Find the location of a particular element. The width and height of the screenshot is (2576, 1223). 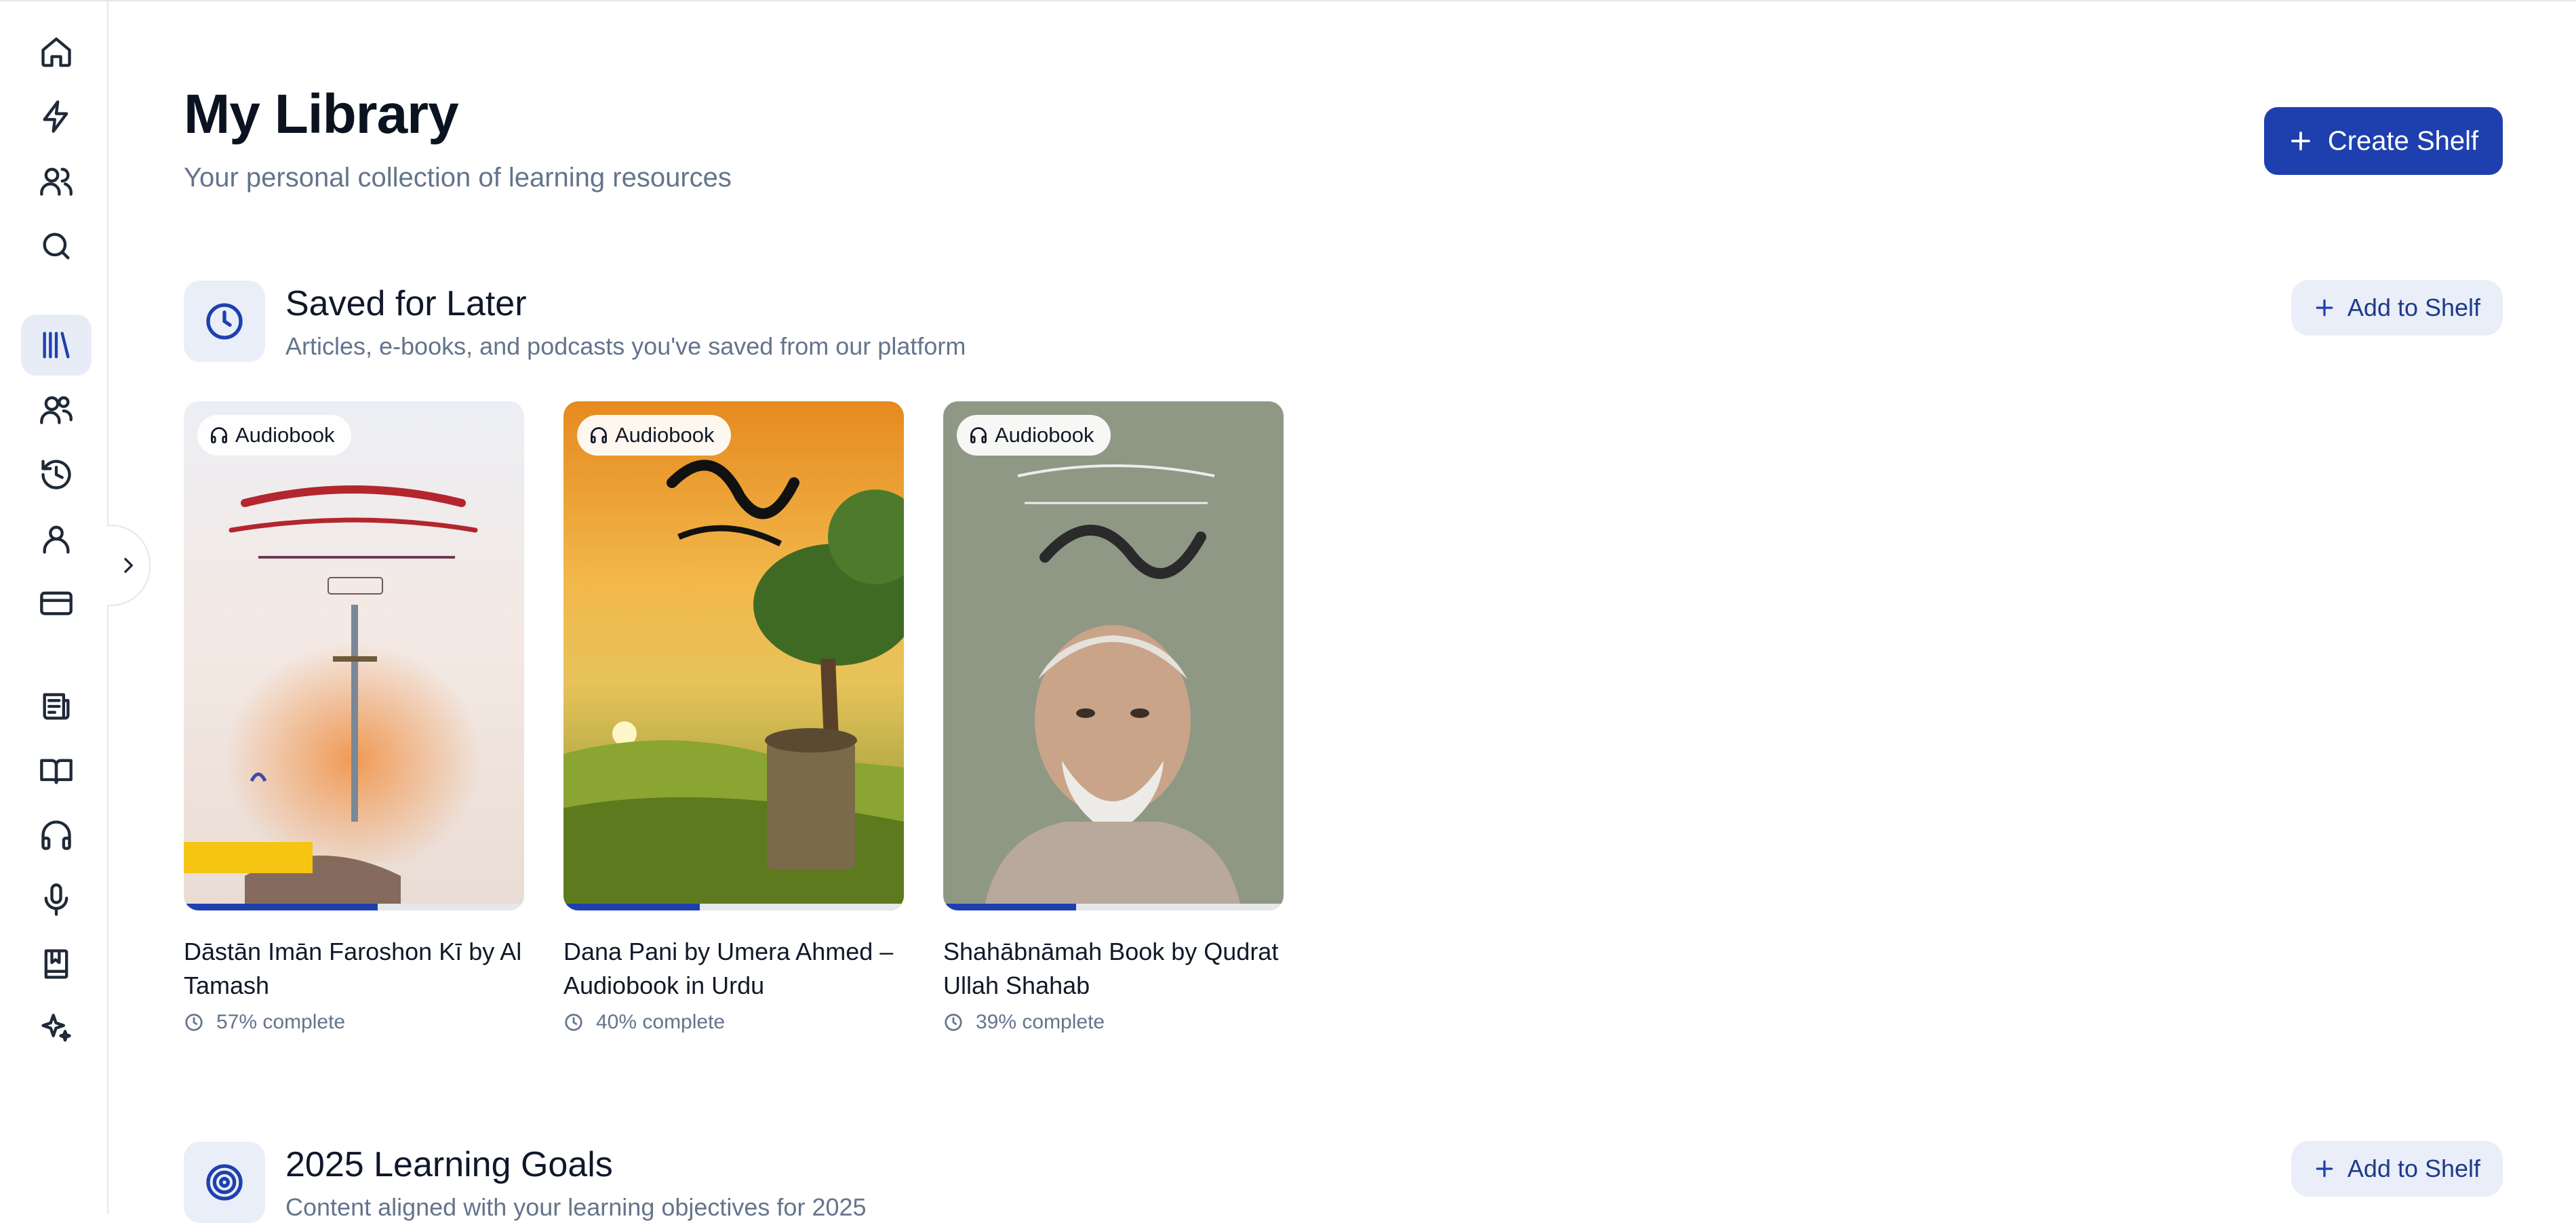

create-shelf-button: Create Shelf is located at coordinates (2383, 141).